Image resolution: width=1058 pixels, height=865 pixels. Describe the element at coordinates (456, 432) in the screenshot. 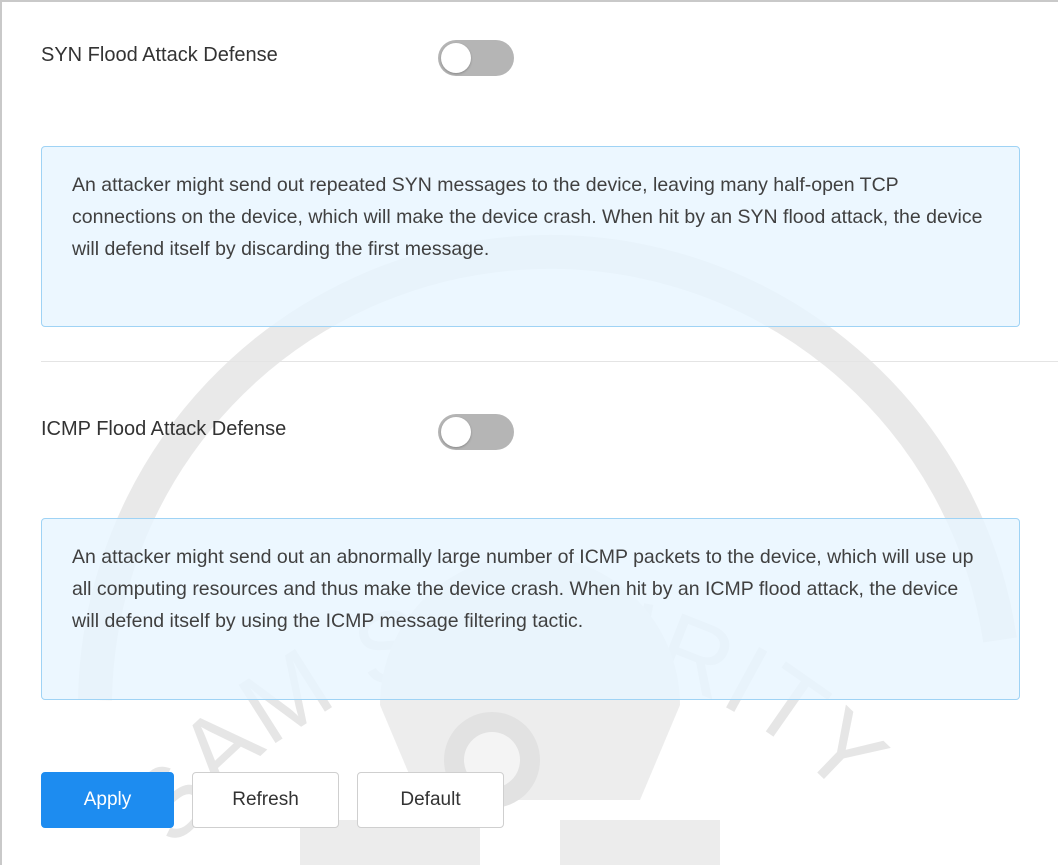

I see `icmp-flood-toggle-knob` at that location.